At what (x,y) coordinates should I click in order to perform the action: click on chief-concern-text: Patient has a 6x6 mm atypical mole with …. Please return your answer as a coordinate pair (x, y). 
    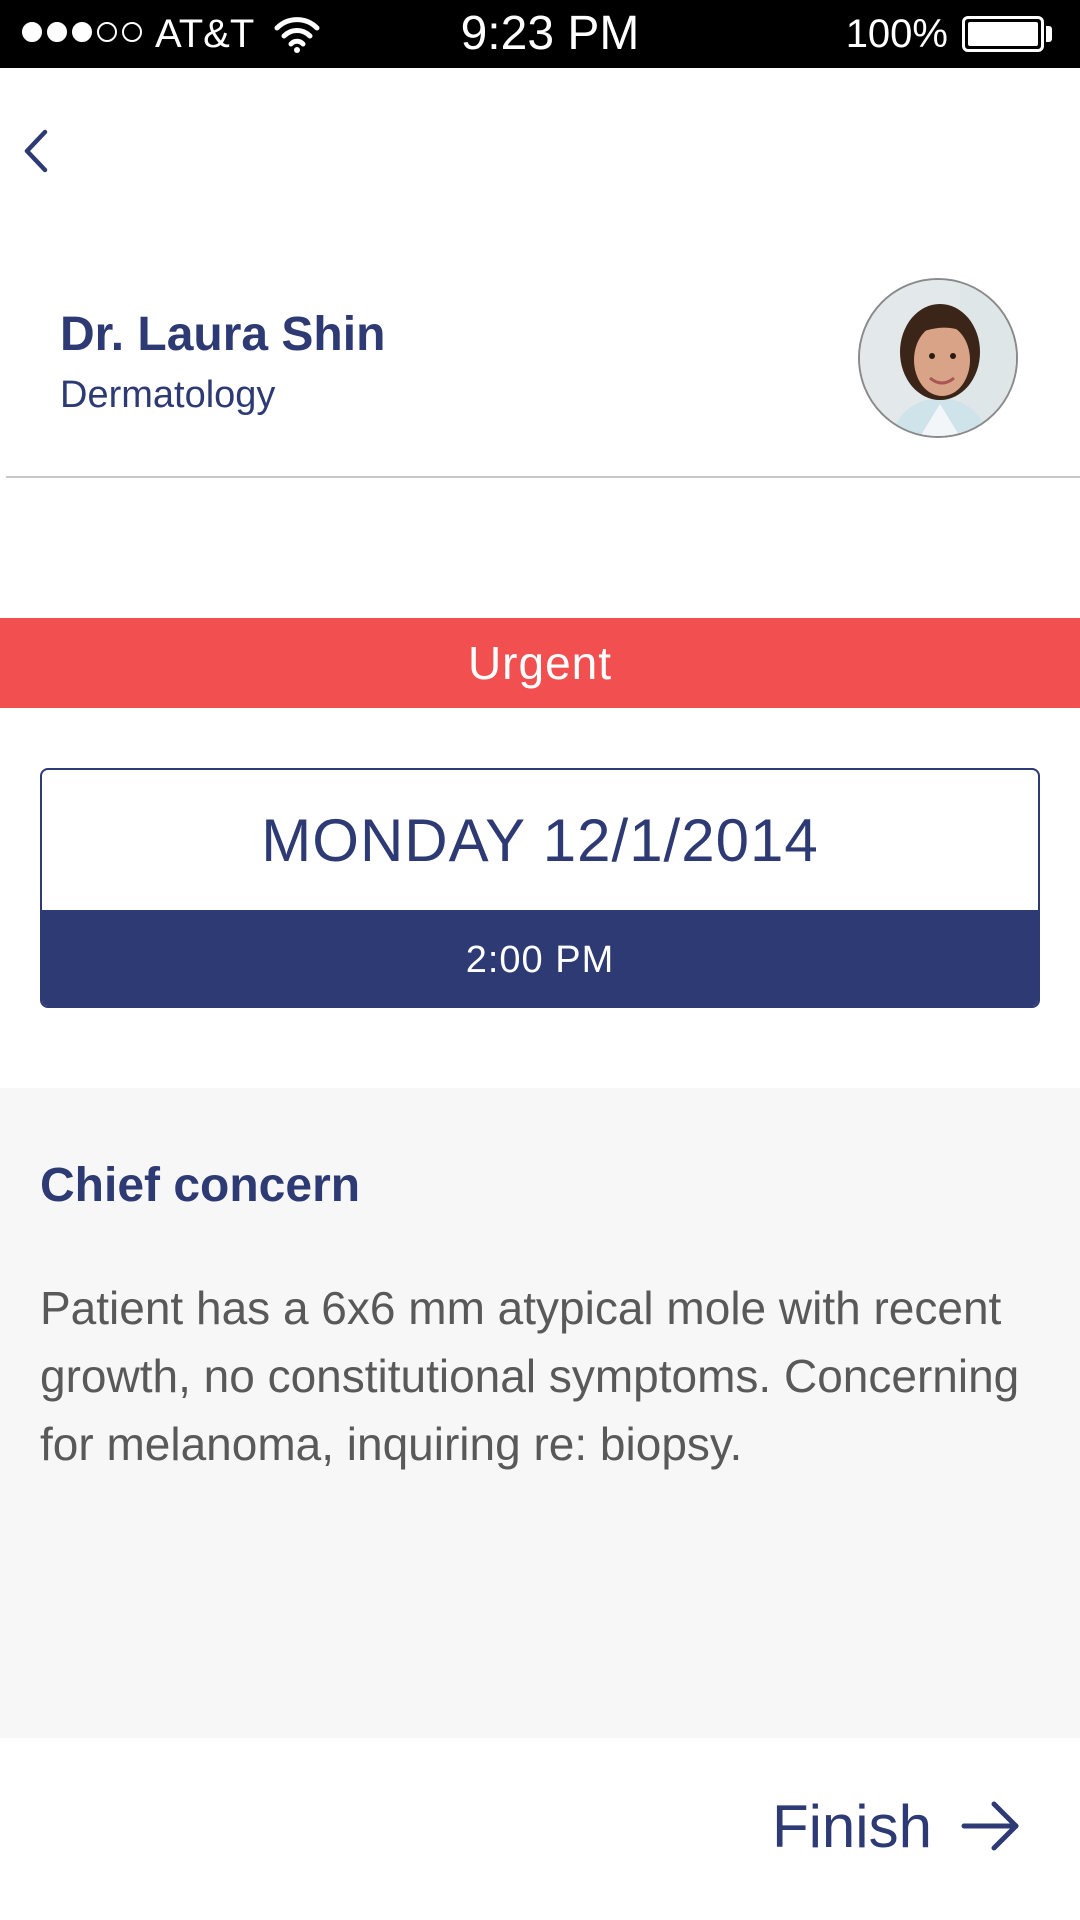
    Looking at the image, I should click on (530, 1376).